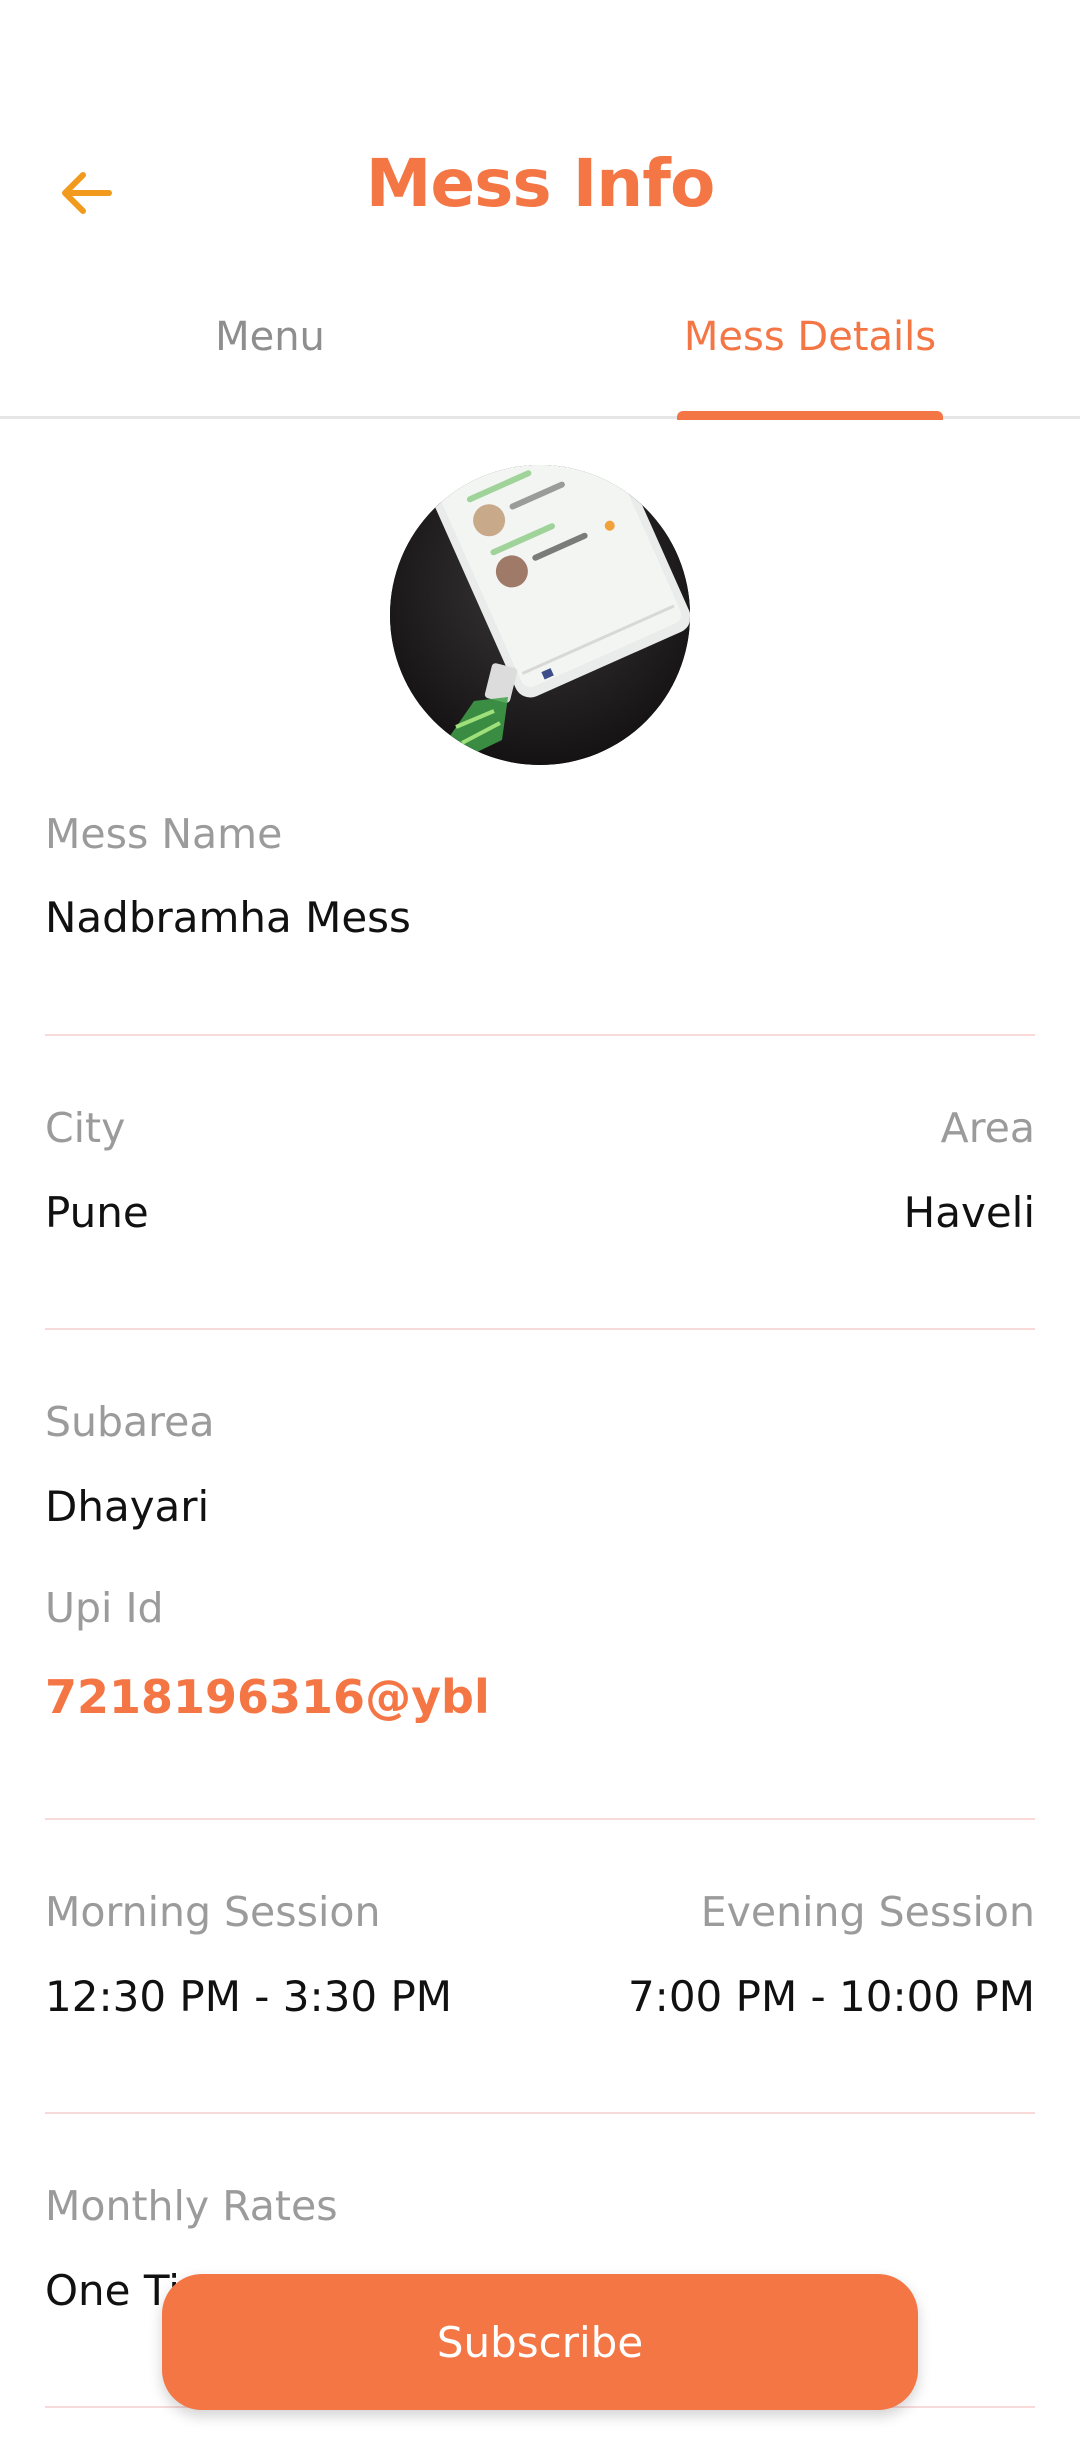  Describe the element at coordinates (127, 1506) in the screenshot. I see `subarea-value: Dhayari` at that location.